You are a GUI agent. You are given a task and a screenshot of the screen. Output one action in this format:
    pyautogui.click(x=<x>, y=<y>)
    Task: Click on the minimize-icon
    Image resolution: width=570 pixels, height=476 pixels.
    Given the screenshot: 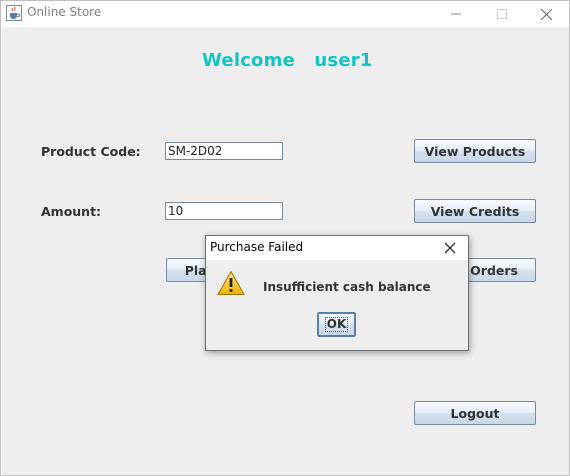 What is the action you would take?
    pyautogui.click(x=456, y=14)
    